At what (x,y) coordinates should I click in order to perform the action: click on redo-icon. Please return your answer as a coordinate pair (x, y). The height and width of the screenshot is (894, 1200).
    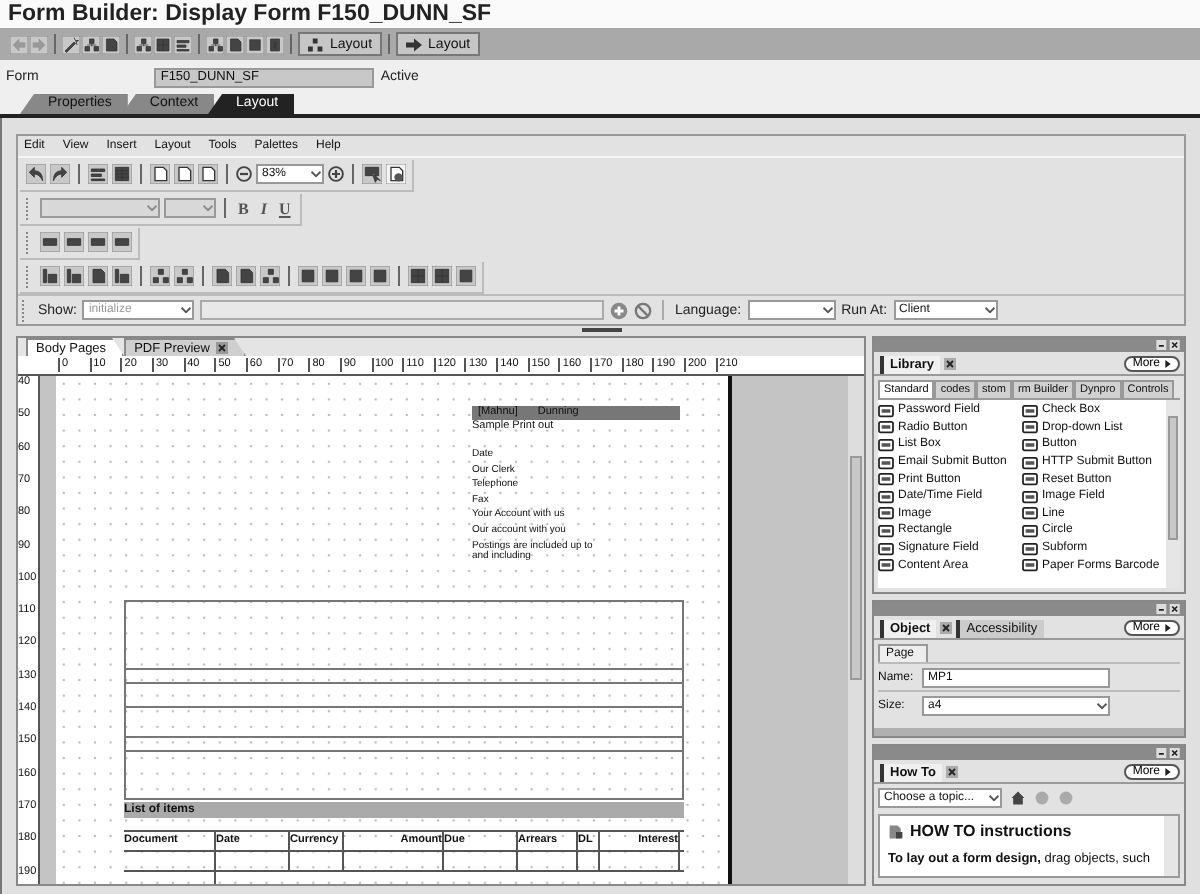
    Looking at the image, I should click on (60, 174).